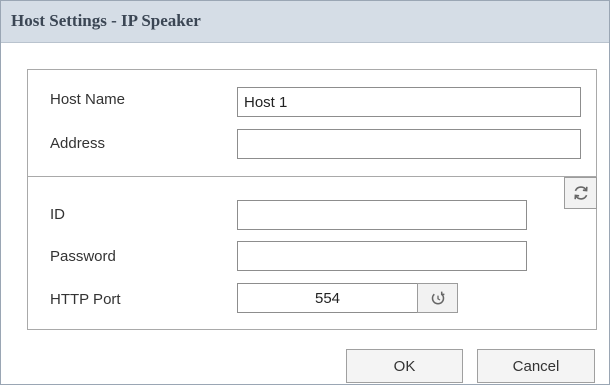 This screenshot has width=612, height=387. Describe the element at coordinates (83, 256) in the screenshot. I see `password-label: Password` at that location.